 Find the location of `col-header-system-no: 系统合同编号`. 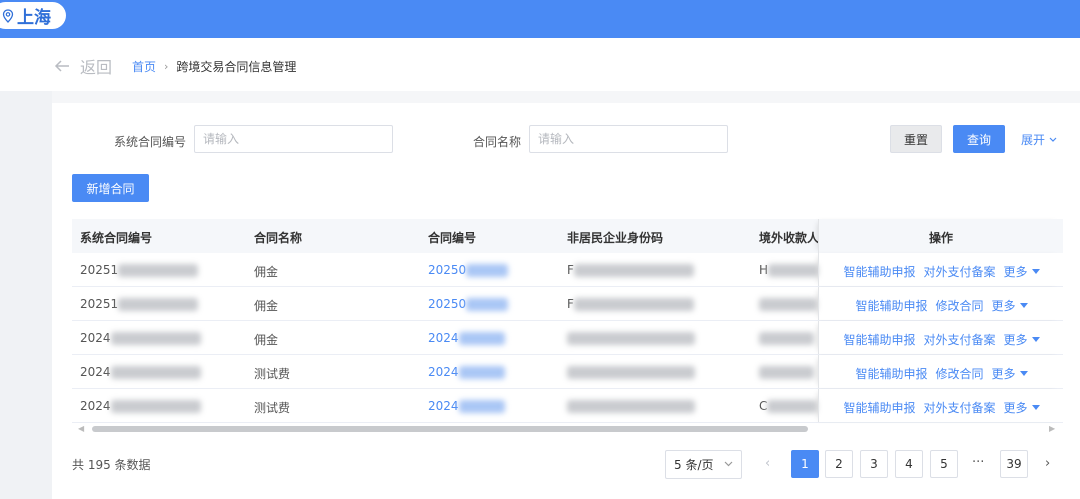

col-header-system-no: 系统合同编号 is located at coordinates (116, 238).